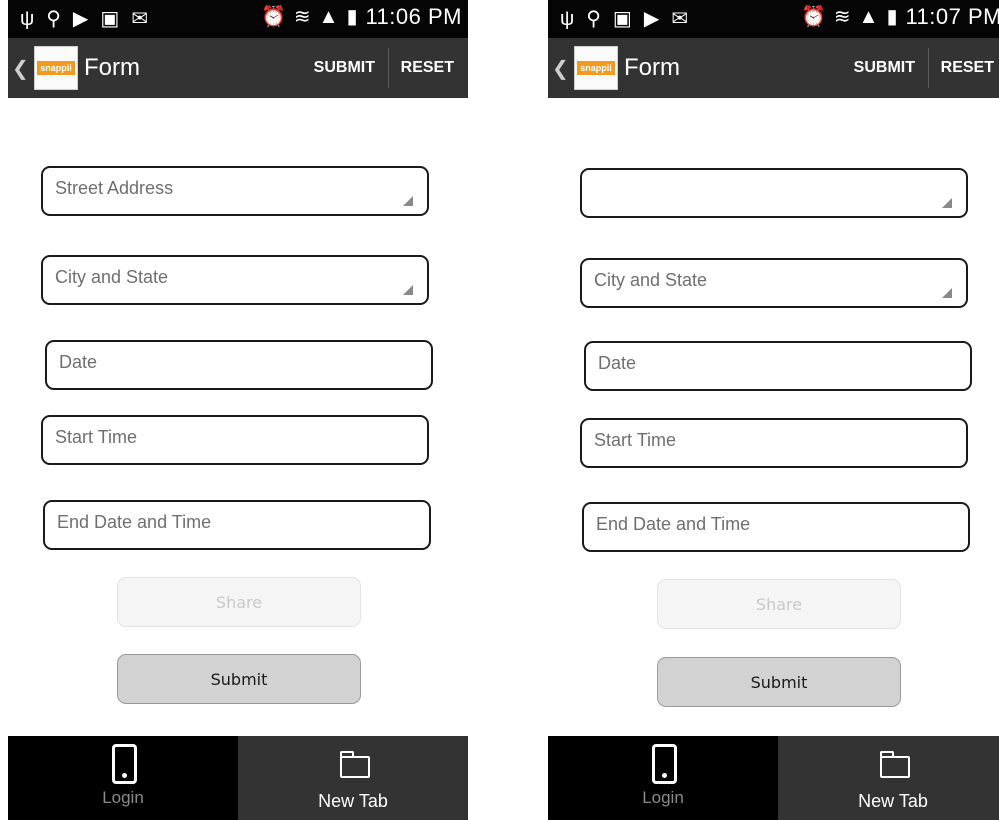 The image size is (999, 820). What do you see at coordinates (773, 19) in the screenshot?
I see `status-bar: ψ ⚲ ▣ ▶ ✉ ⏰ ≋ ▲ ▮ 11:07 PM` at bounding box center [773, 19].